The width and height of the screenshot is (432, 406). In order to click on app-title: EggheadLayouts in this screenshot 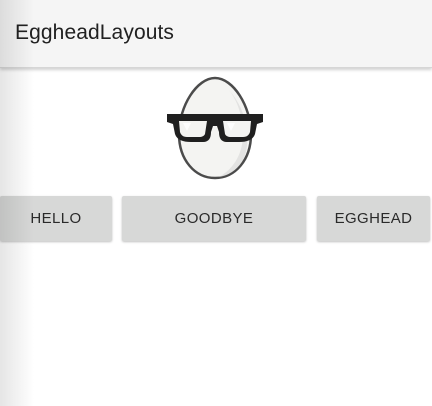, I will do `click(95, 32)`.